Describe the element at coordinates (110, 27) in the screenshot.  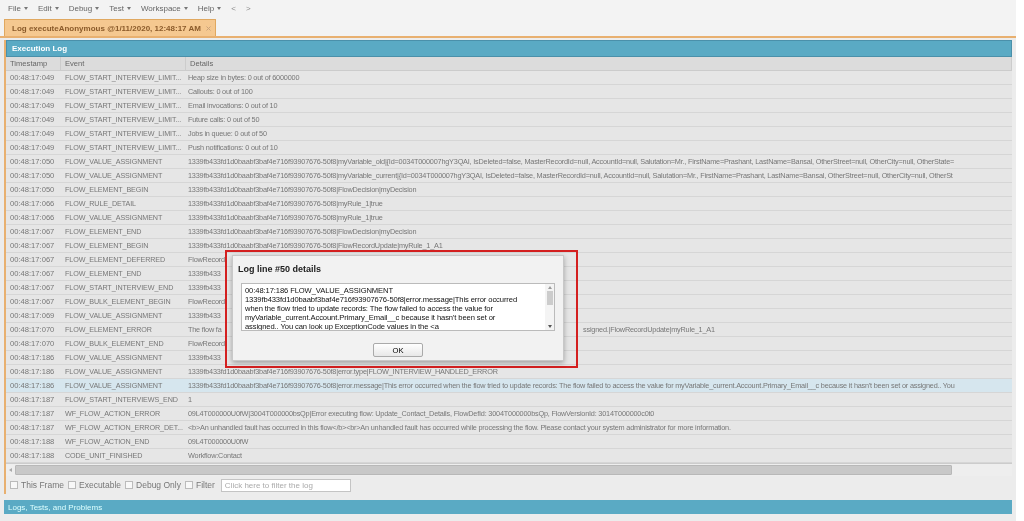
I see `log-tab: Log executeAnonymous @1/11/2020, 12:48:17 AM` at that location.